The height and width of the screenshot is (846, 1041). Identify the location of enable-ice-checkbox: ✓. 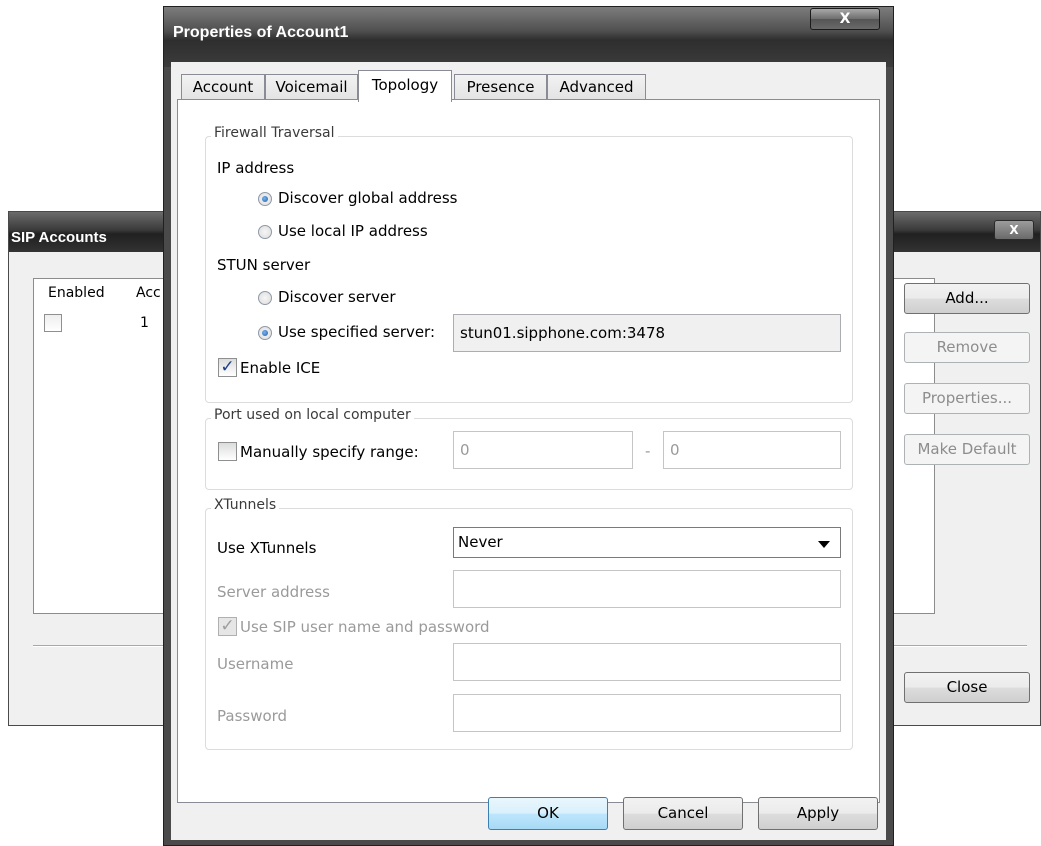
(227, 367).